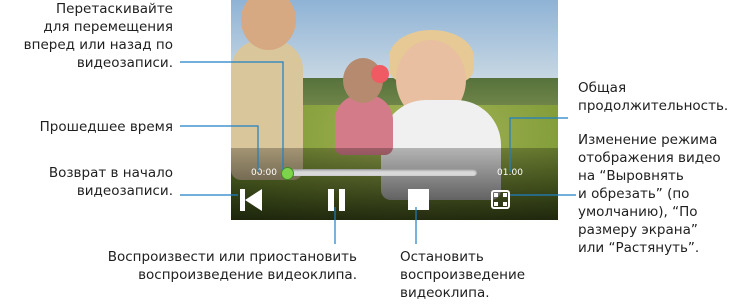  What do you see at coordinates (232, 115) in the screenshot?
I see `leader-seek` at bounding box center [232, 115].